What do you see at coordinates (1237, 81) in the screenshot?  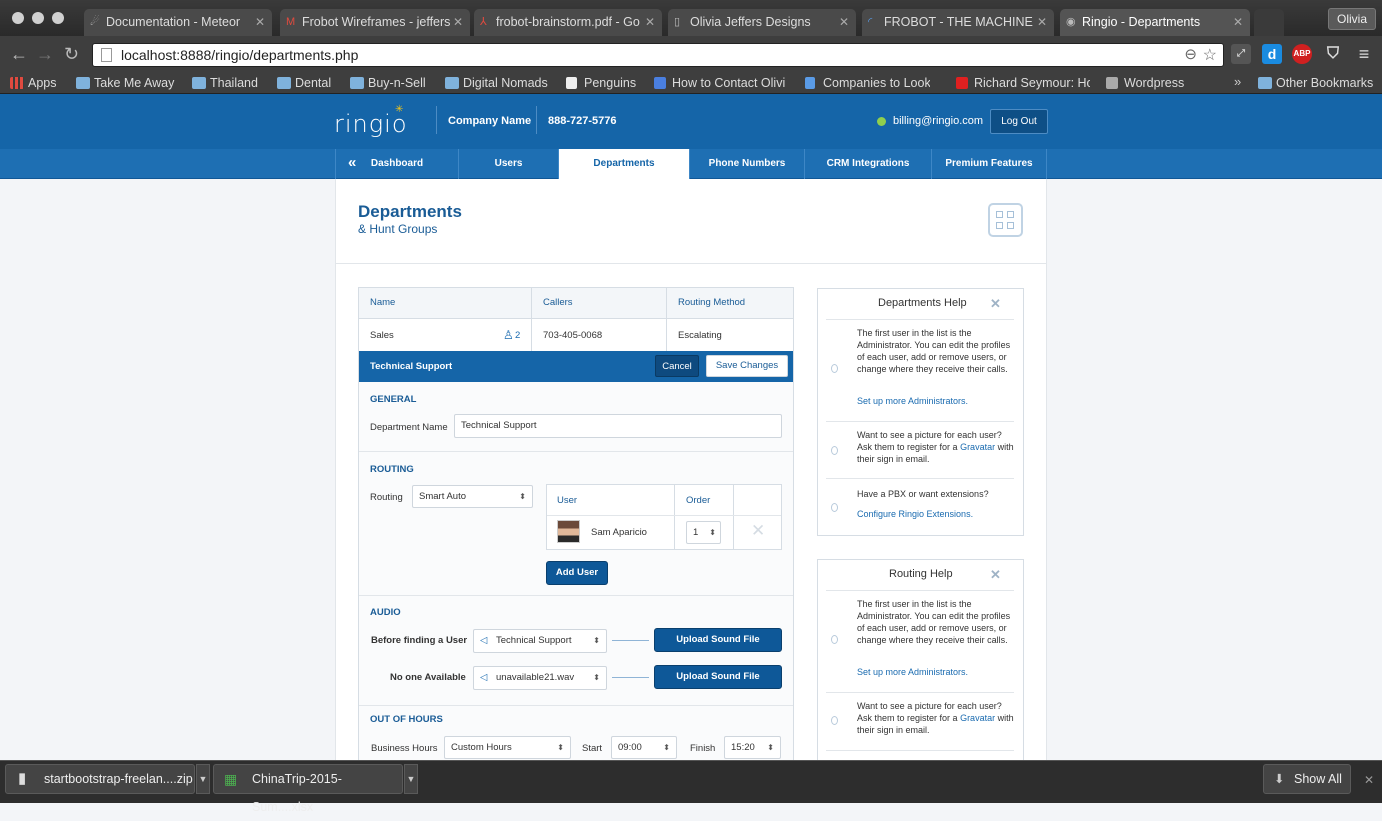 I see `bookmarks-overflow-button: »` at bounding box center [1237, 81].